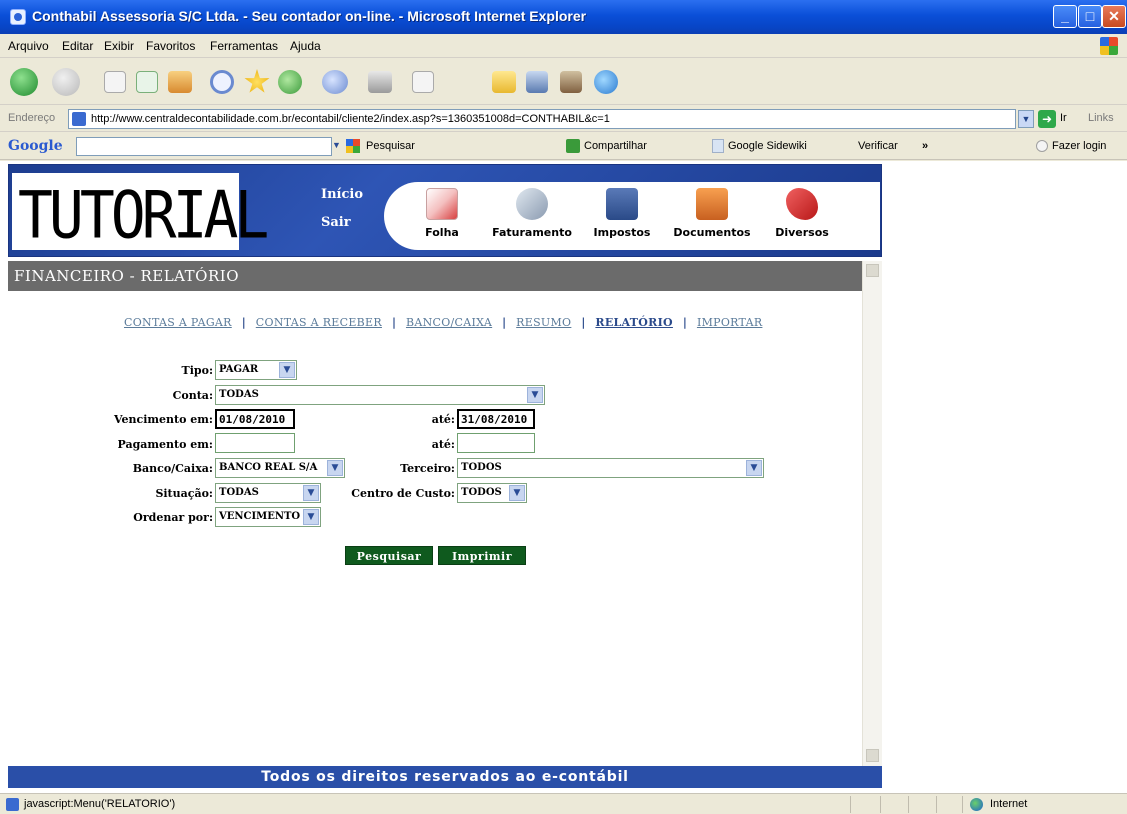 This screenshot has width=1127, height=814. What do you see at coordinates (610, 468) in the screenshot?
I see `terceiro-select: TODOS ▼` at bounding box center [610, 468].